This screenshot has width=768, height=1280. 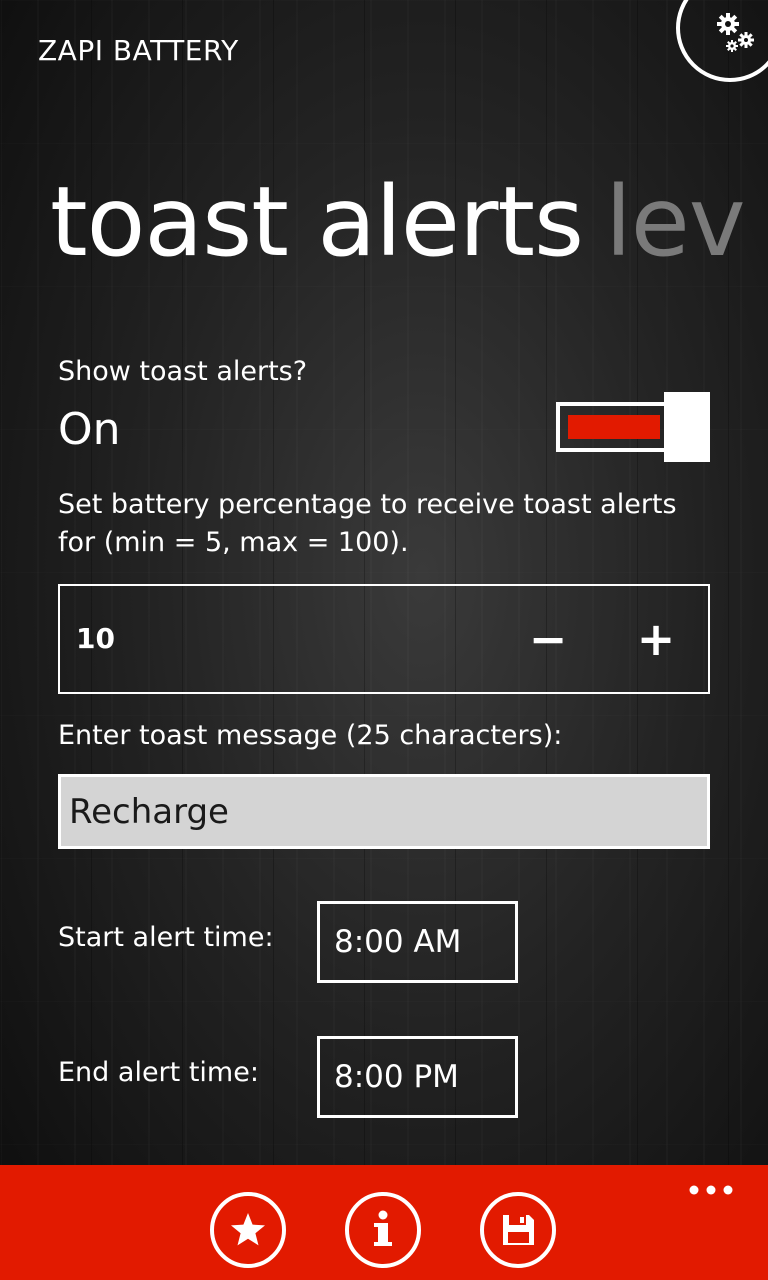 What do you see at coordinates (89, 429) in the screenshot?
I see `toggle-state-text: On` at bounding box center [89, 429].